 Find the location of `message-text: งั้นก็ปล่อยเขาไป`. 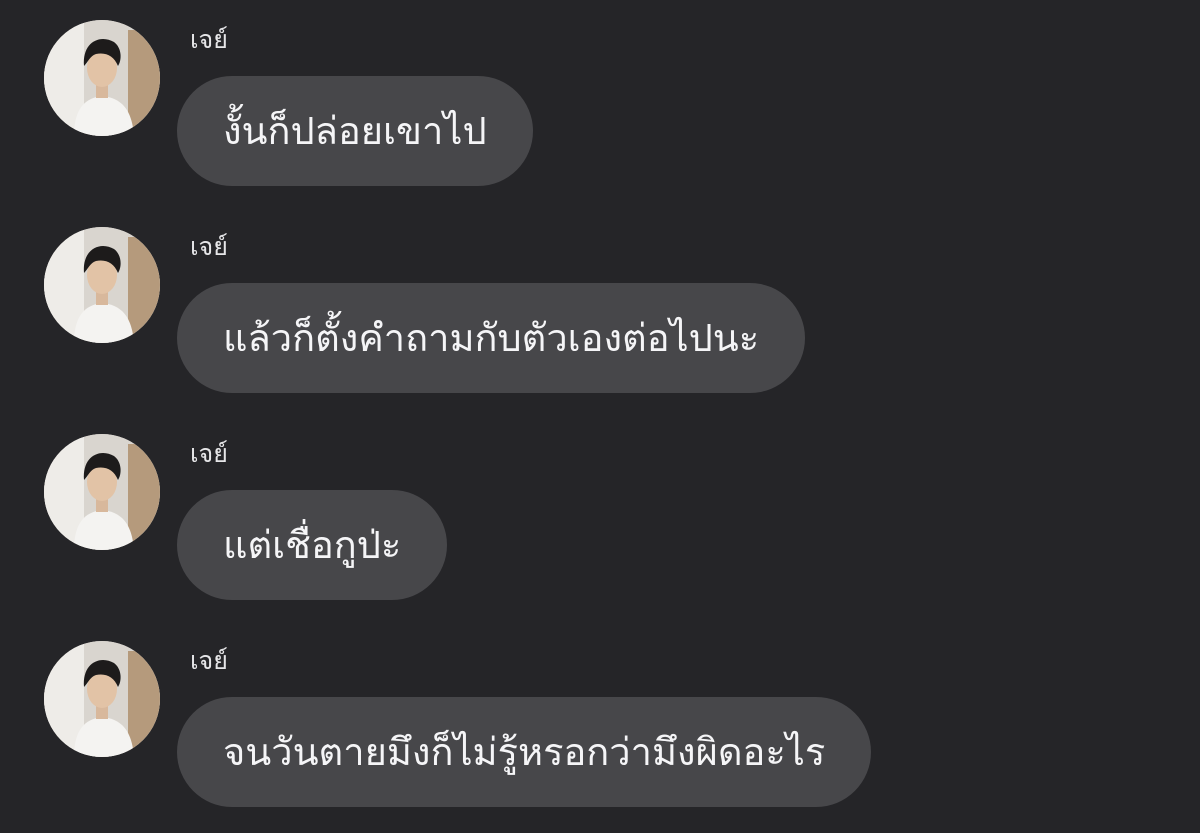

message-text: งั้นก็ปล่อยเขาไป is located at coordinates (355, 131).